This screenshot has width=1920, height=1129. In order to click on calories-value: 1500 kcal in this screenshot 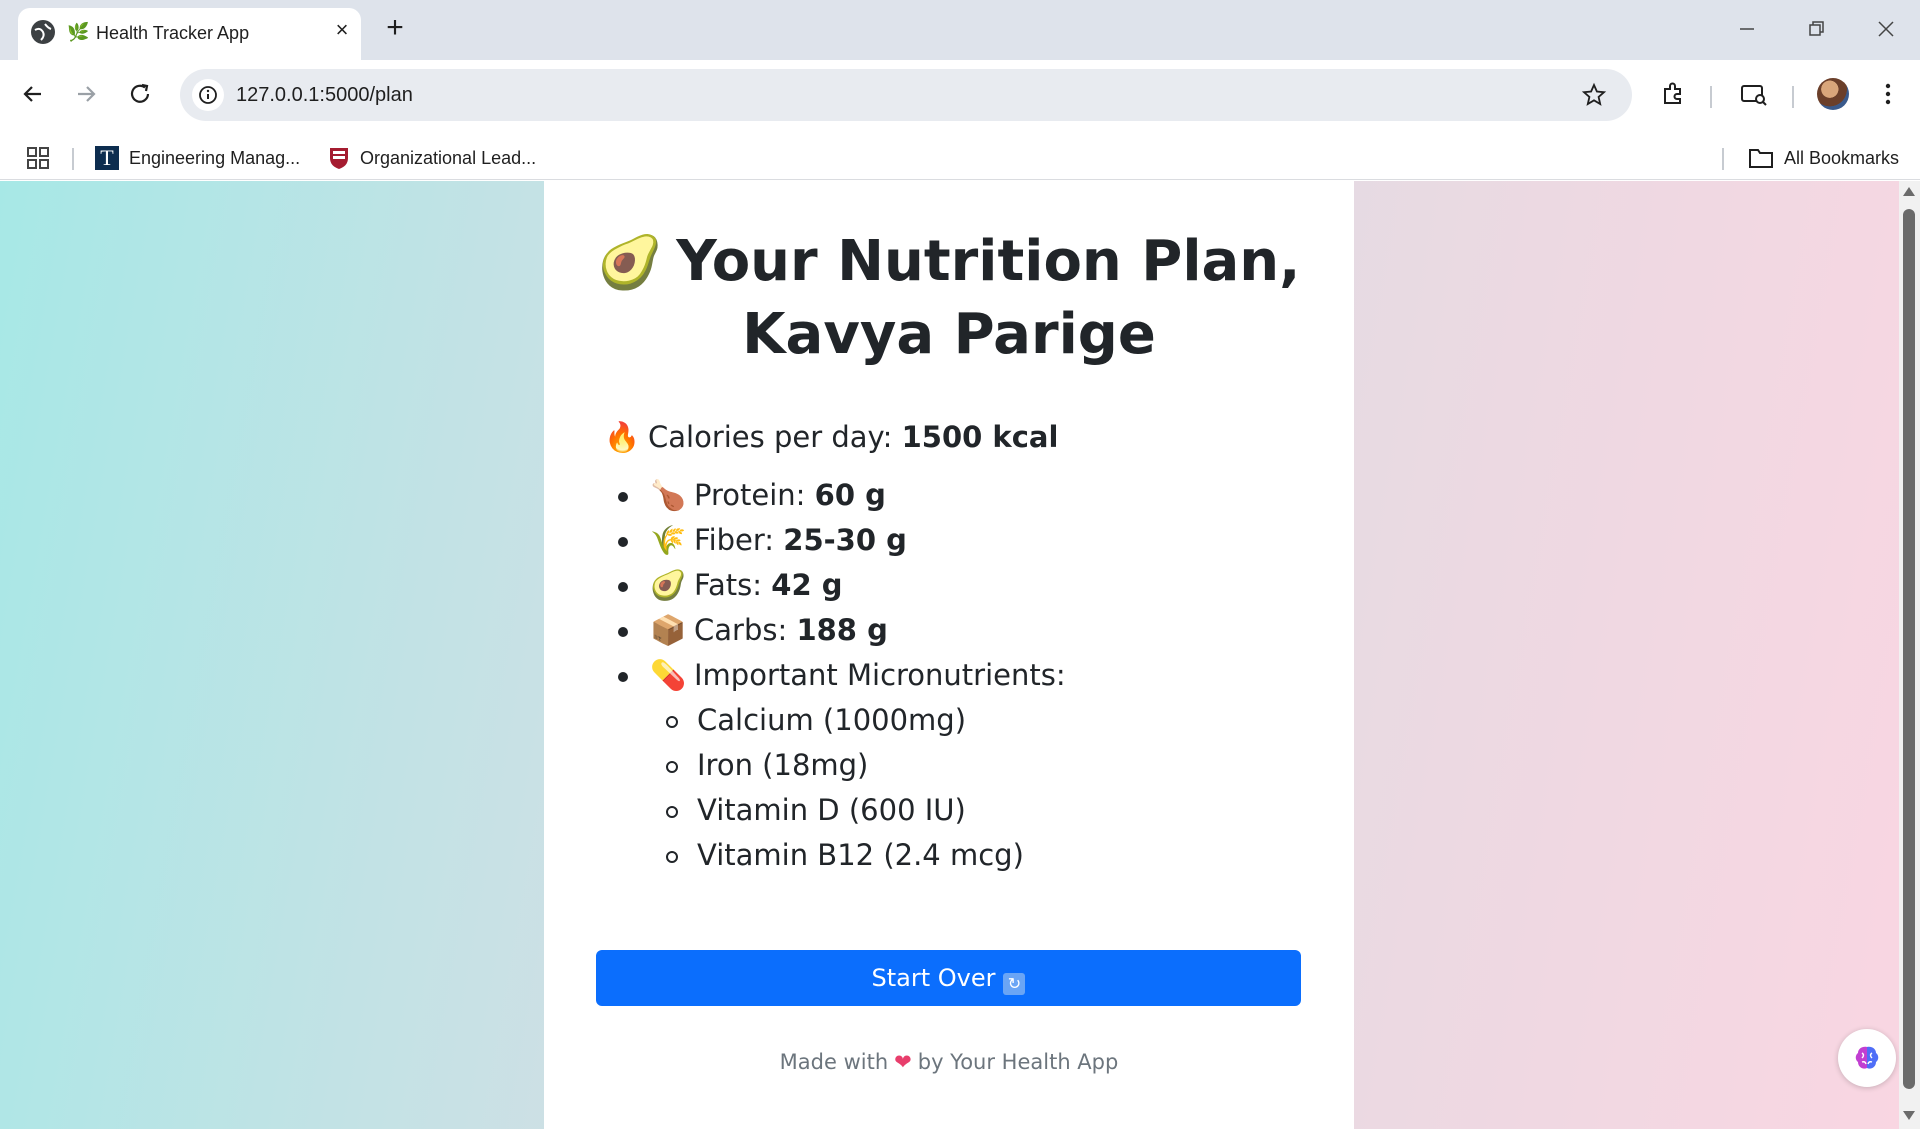, I will do `click(980, 437)`.